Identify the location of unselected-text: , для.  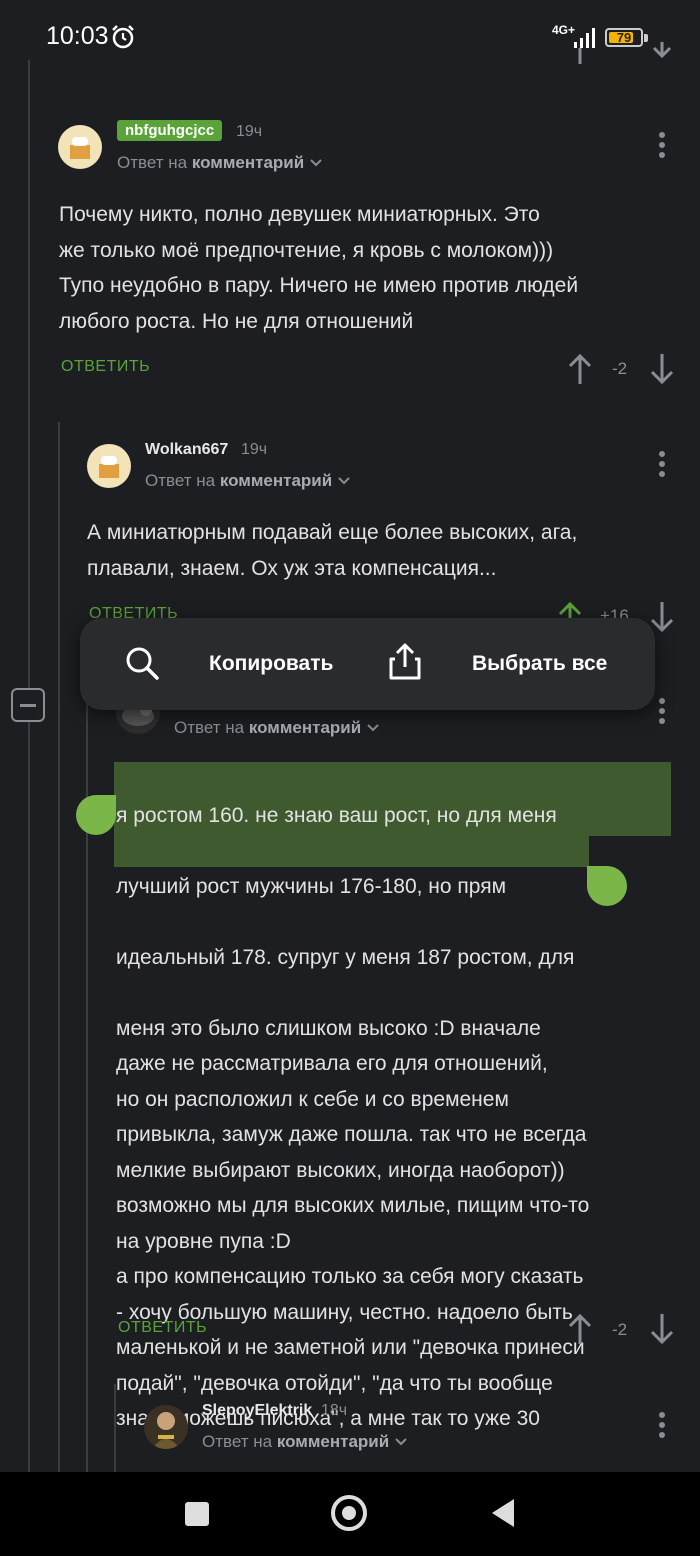
(550, 957).